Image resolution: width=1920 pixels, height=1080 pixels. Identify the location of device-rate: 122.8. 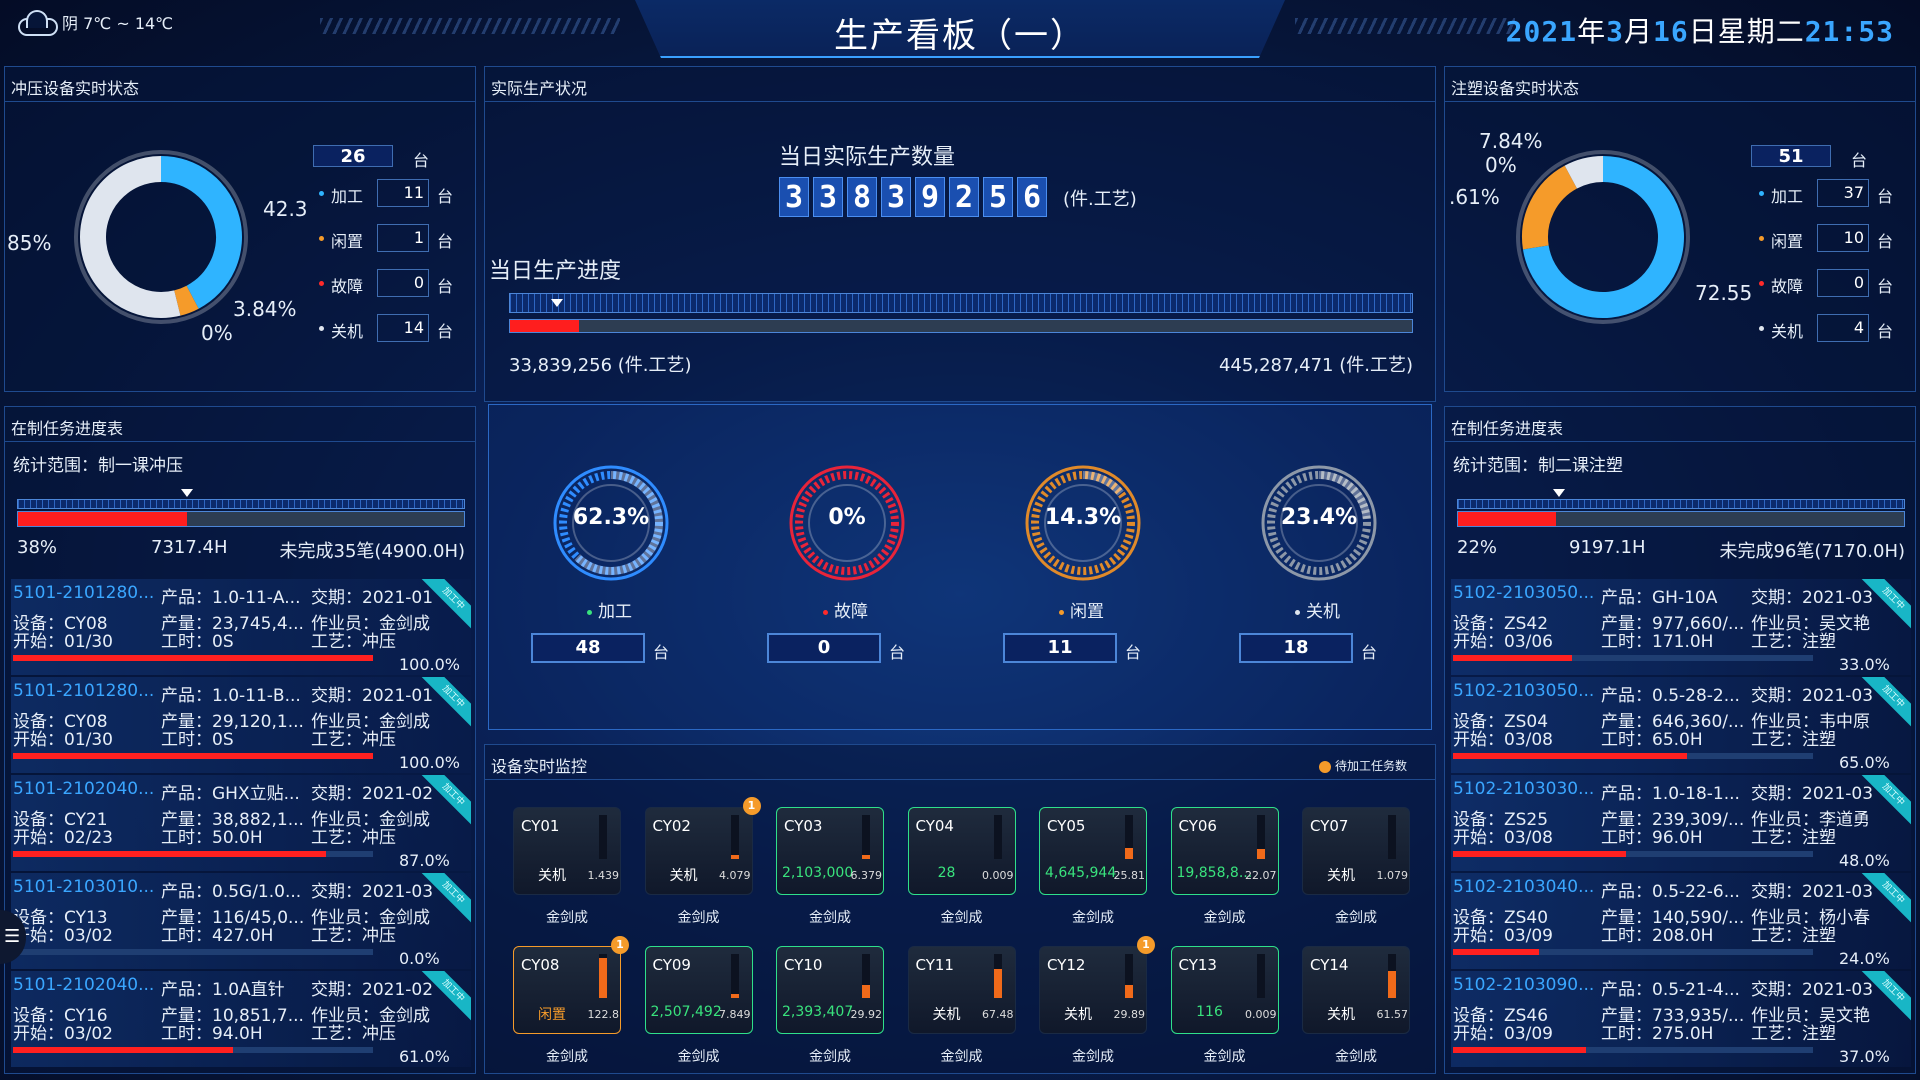
(603, 1014).